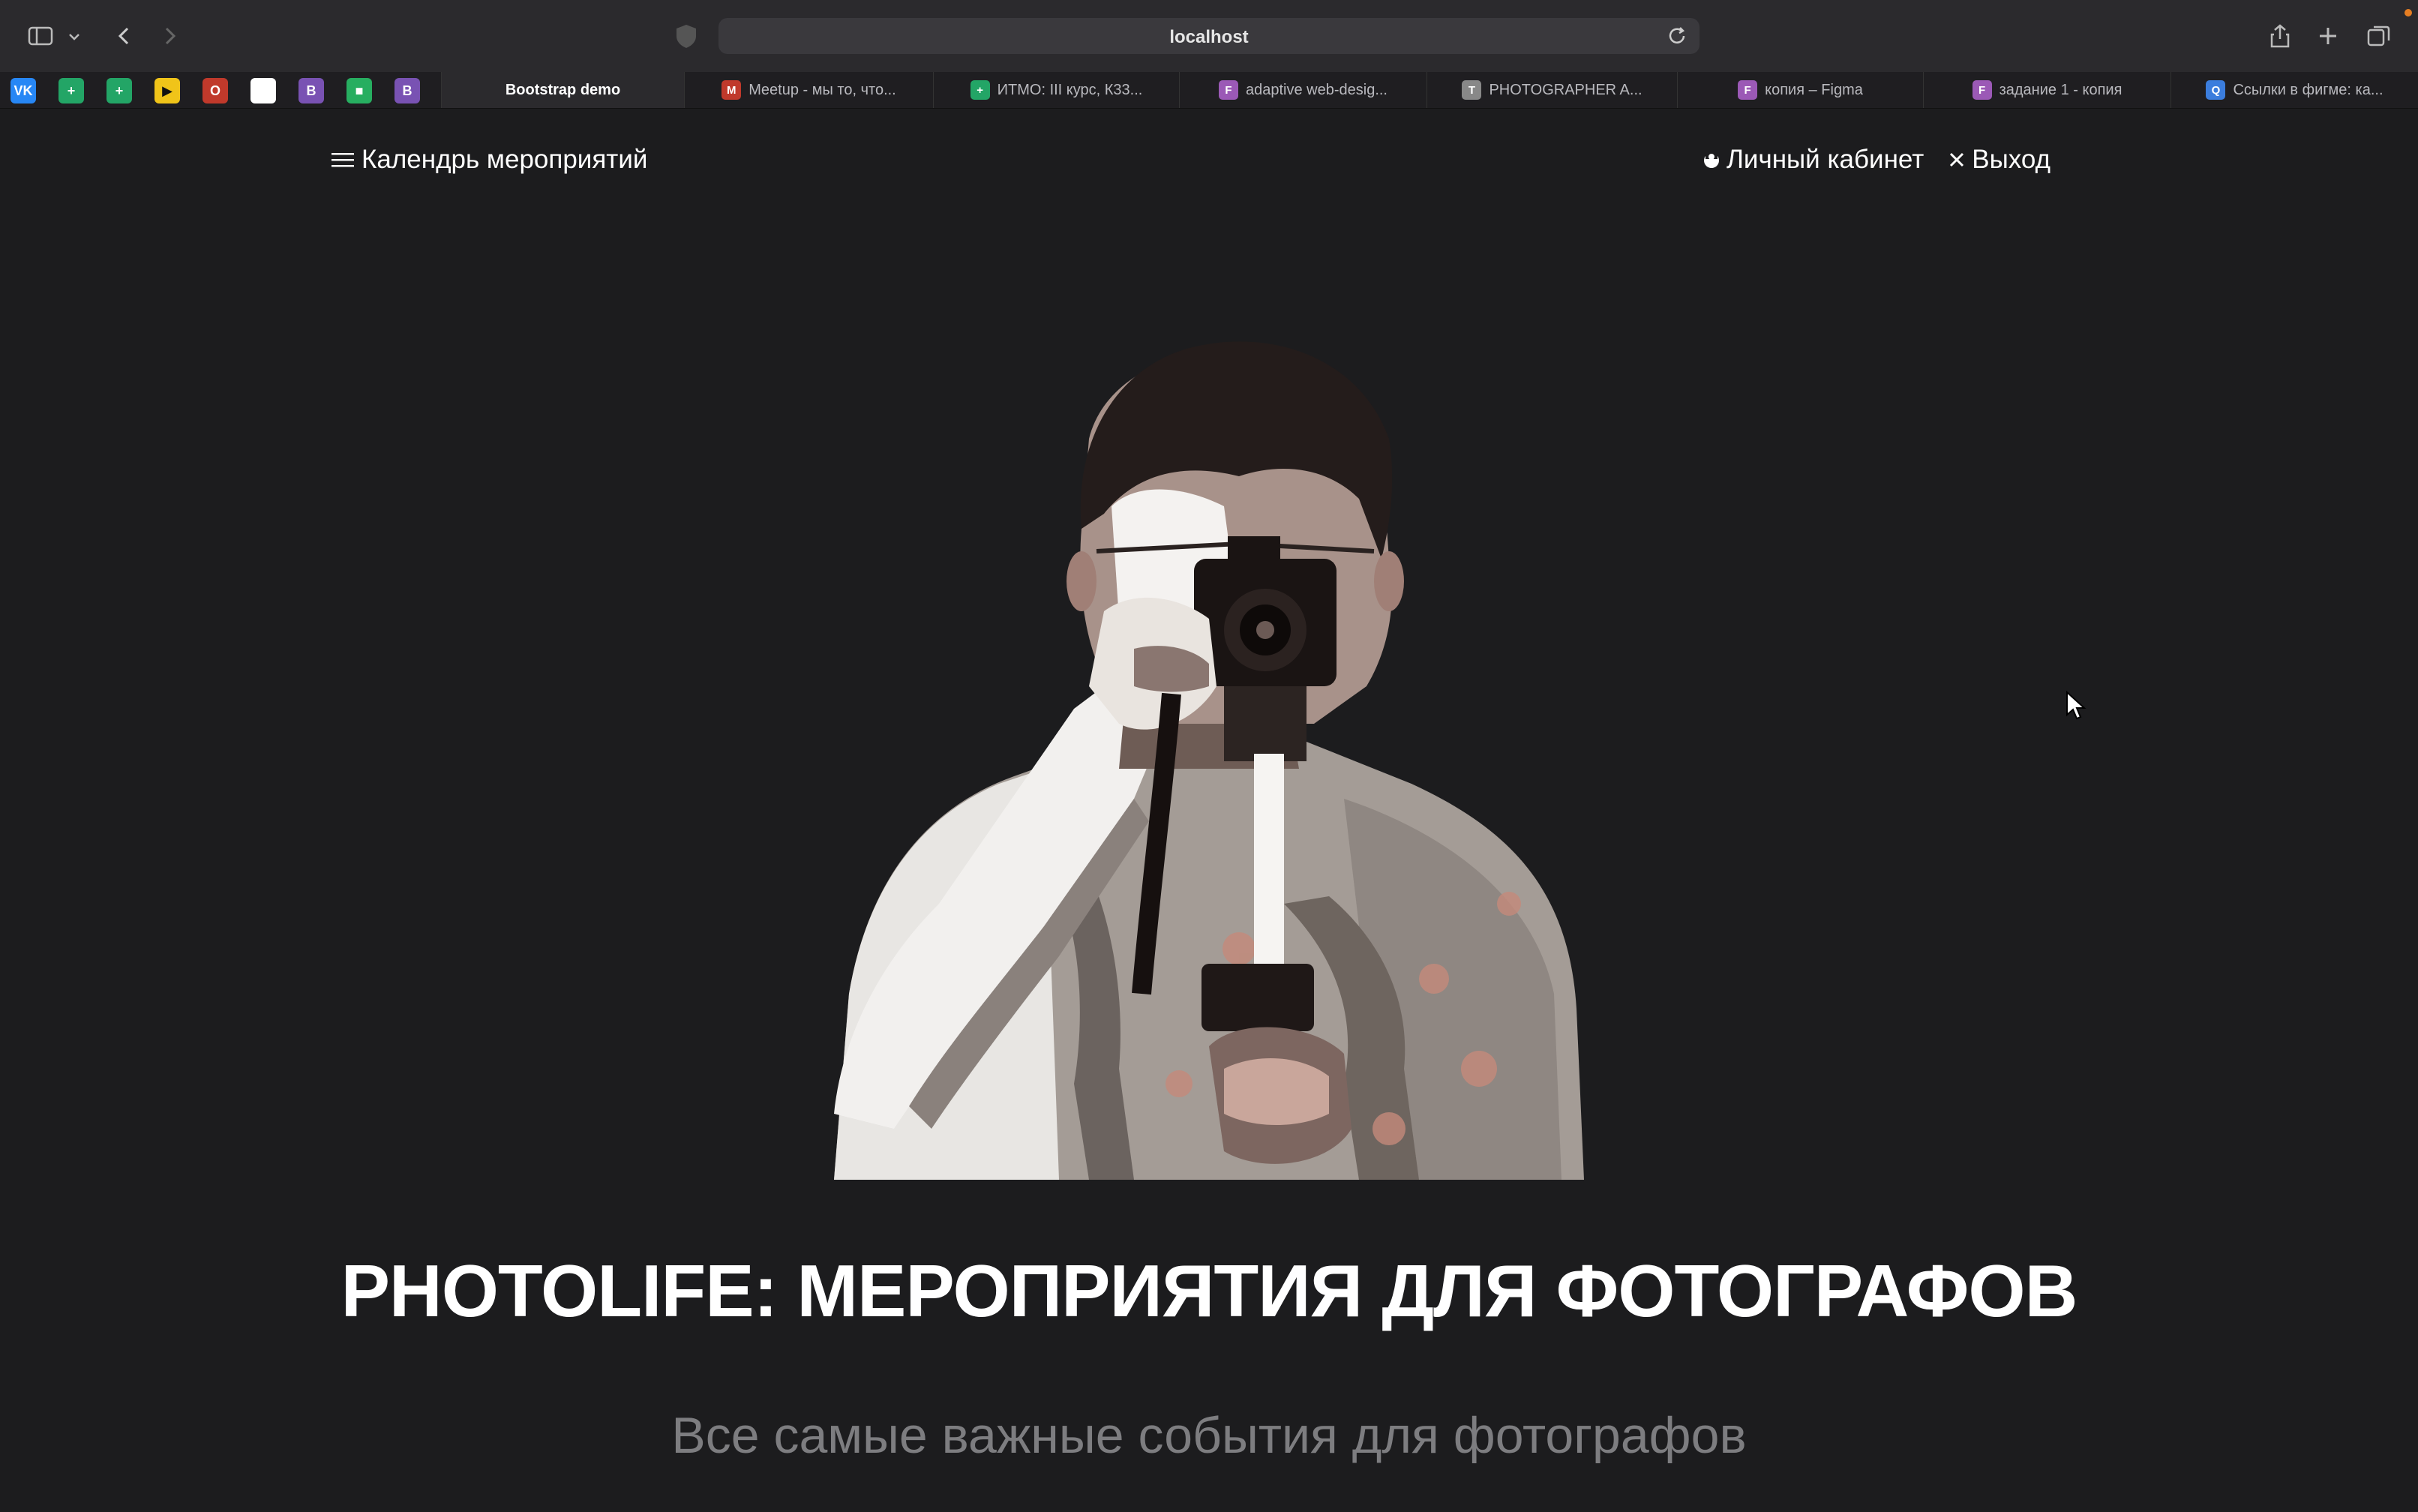  What do you see at coordinates (980, 90) in the screenshot?
I see `tab-favicon-icon: +` at bounding box center [980, 90].